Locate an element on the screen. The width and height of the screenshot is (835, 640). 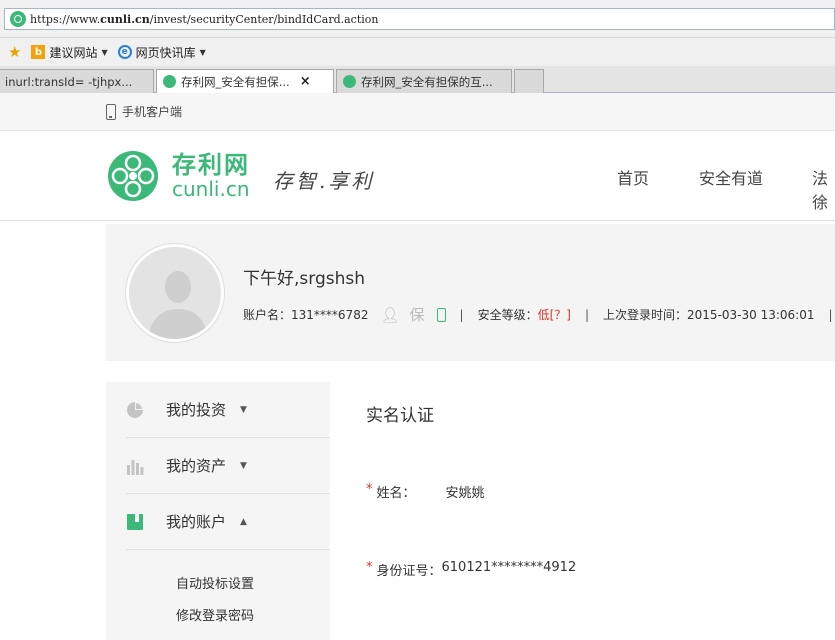
sidebar-sub-change-password: 修改登录密码 is located at coordinates (215, 614).